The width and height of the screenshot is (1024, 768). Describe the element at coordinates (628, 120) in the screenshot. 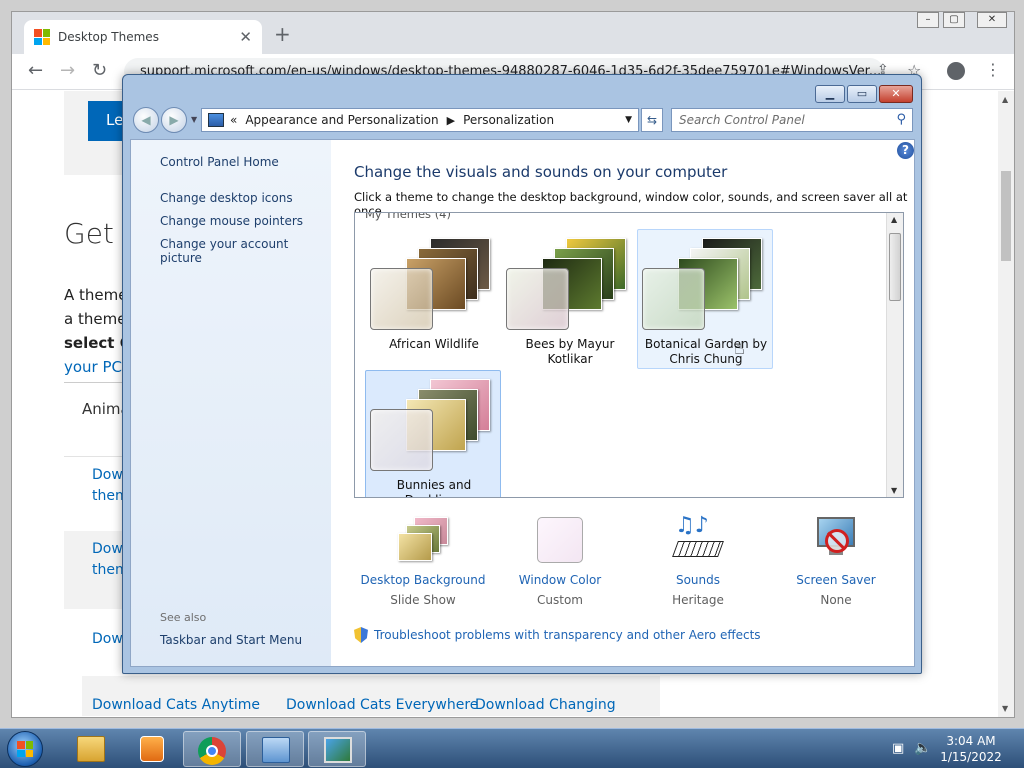

I see `address-dropdown-icon: ▼` at that location.